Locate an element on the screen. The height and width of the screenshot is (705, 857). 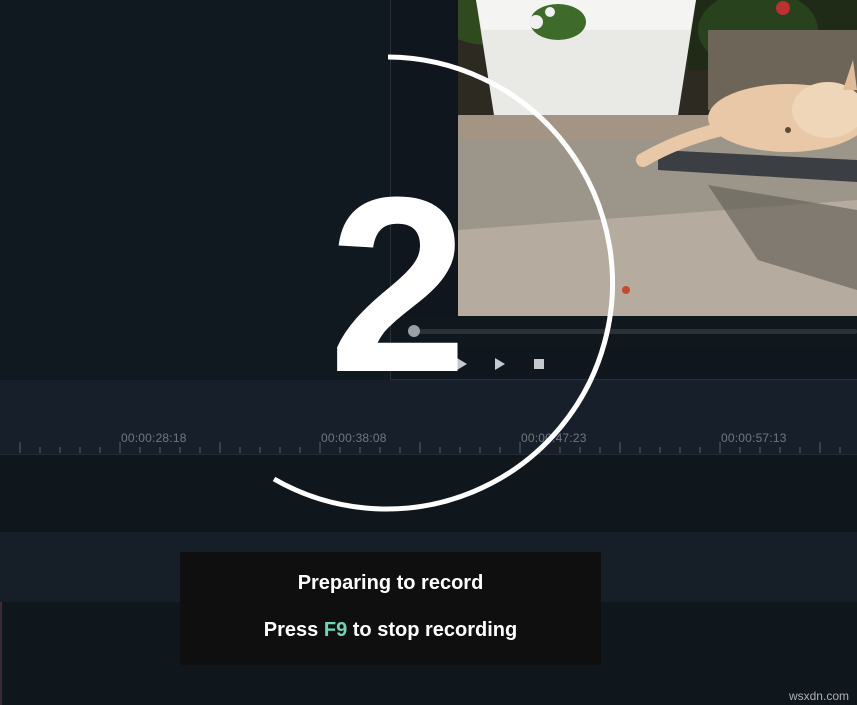
stop-hint-prefix: Press is located at coordinates (293, 630).